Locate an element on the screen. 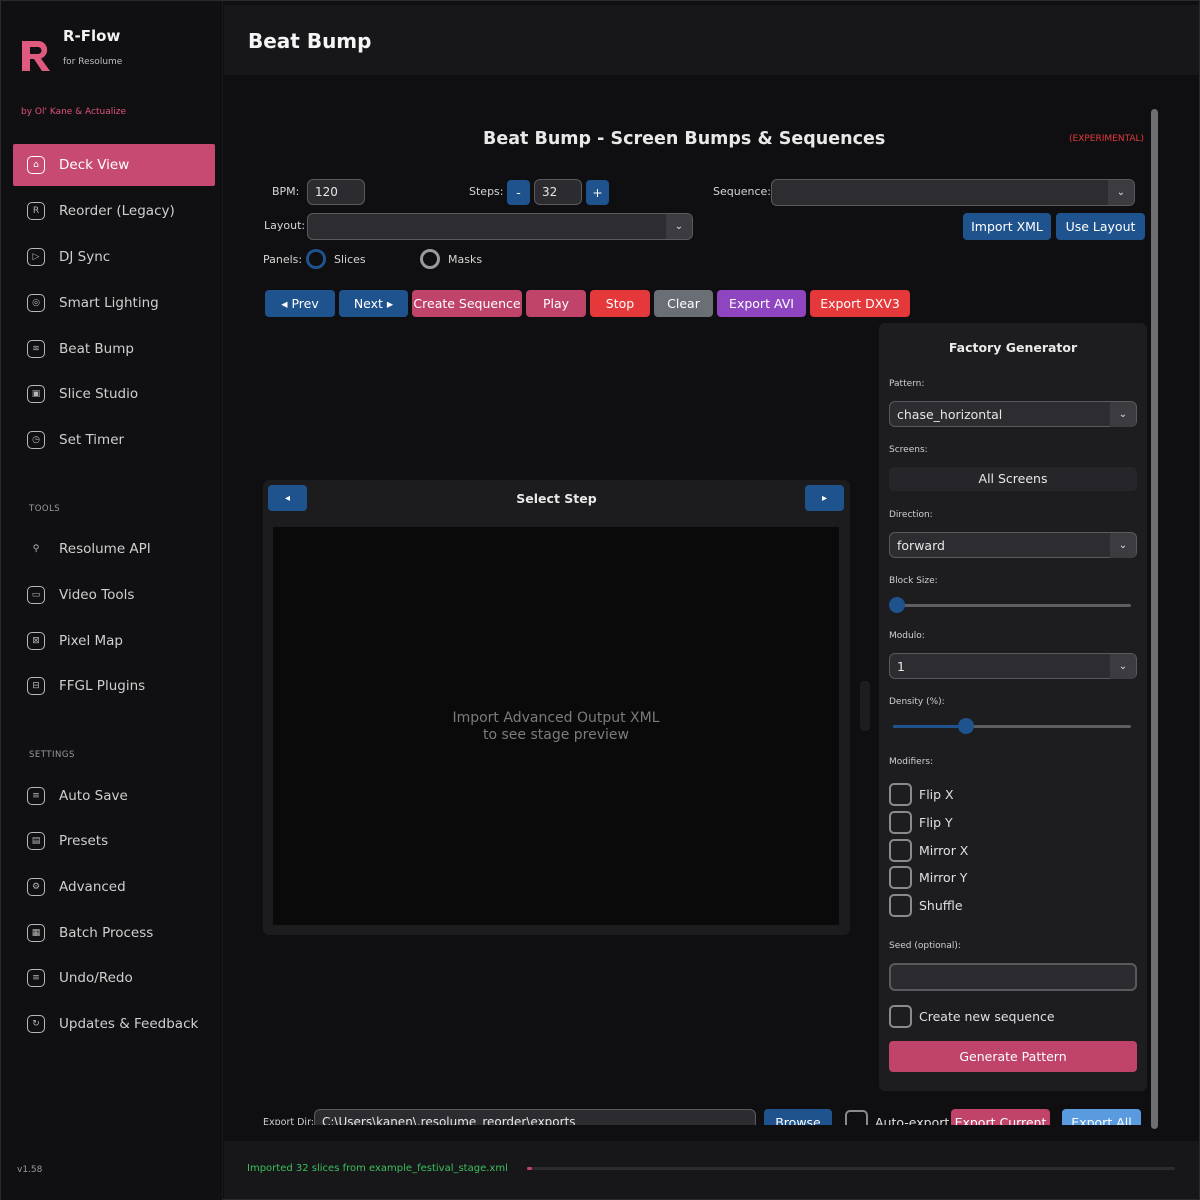 This screenshot has height=1200, width=1200. dj-sync-icon: ▷ is located at coordinates (36, 257).